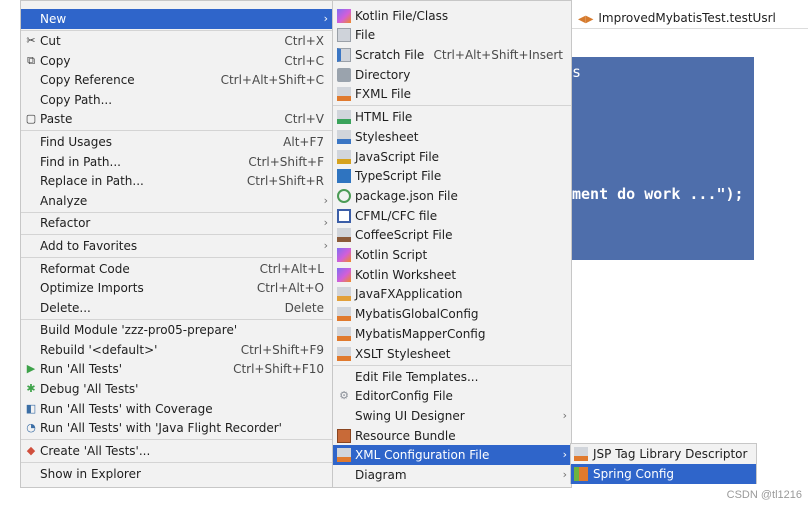 Image resolution: width=808 pixels, height=507 pixels. I want to click on menu-item-label: Run 'All Tests', so click(81, 369).